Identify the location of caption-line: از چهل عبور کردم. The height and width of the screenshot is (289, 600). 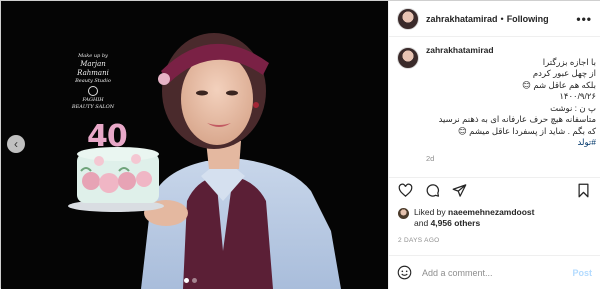
(564, 73).